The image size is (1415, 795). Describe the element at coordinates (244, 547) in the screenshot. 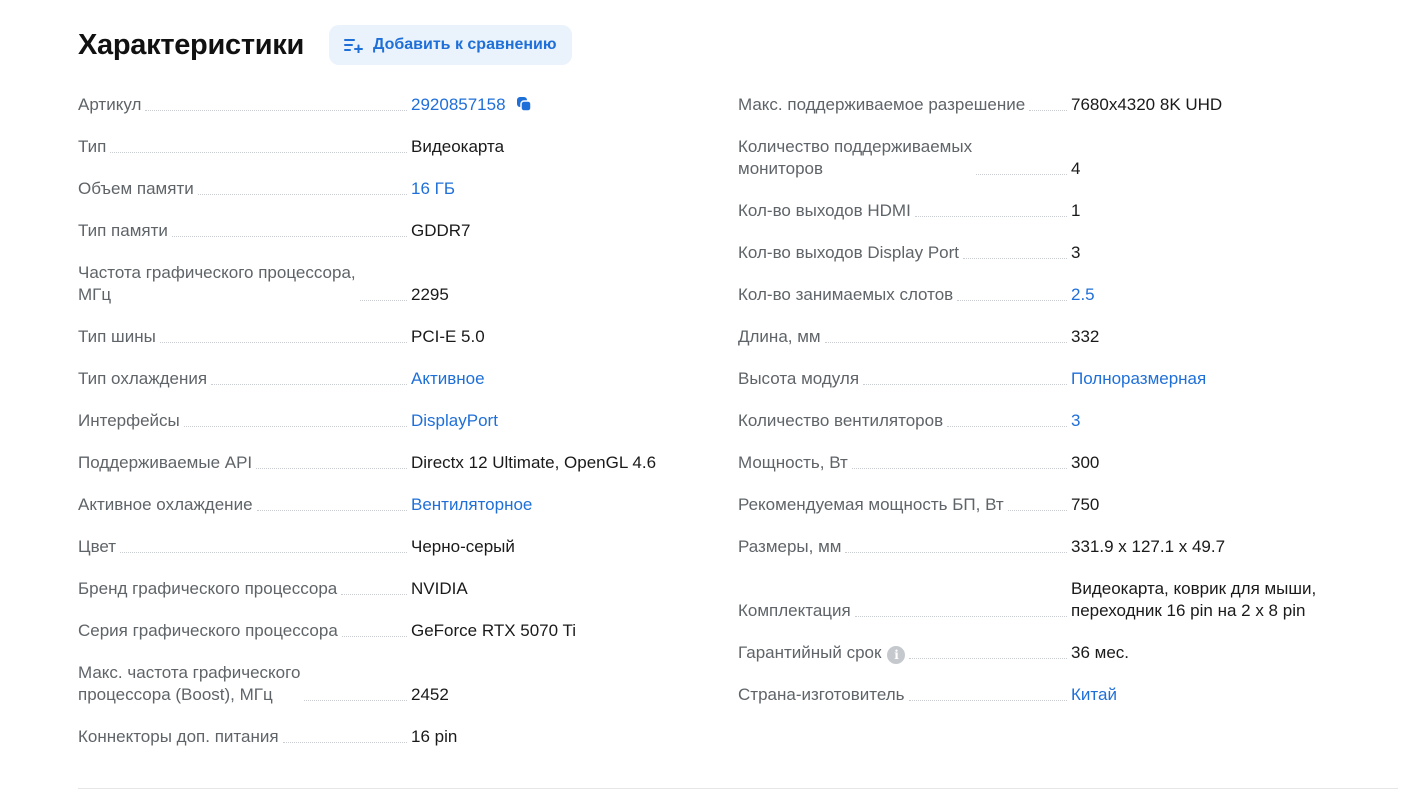

I see `spec-label-wrap: Цвет` at that location.